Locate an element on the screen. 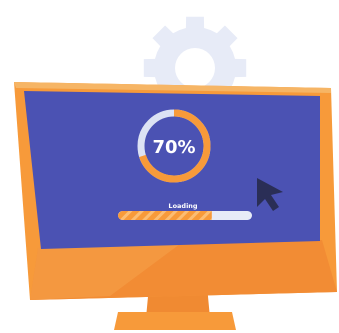  loading-label: Loading is located at coordinates (183, 206).